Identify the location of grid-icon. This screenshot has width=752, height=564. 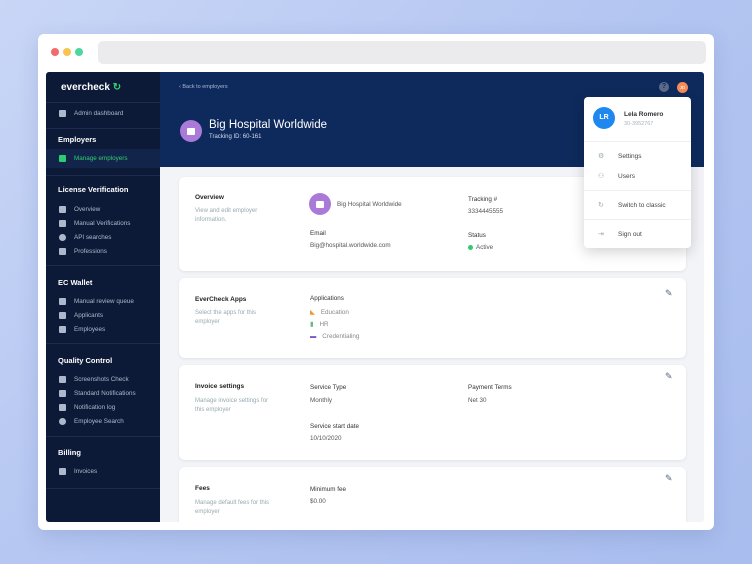
(62, 209).